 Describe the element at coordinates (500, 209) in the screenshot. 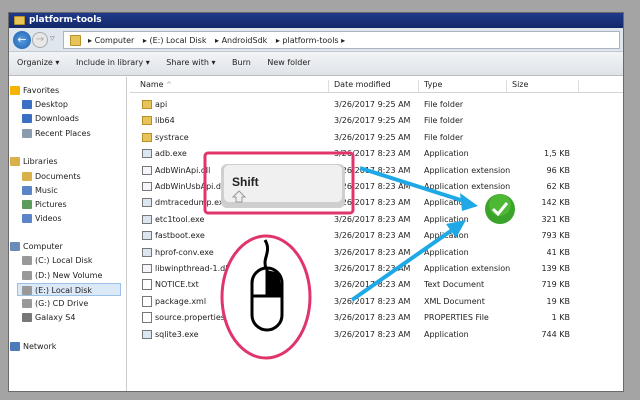

I see `checkmark-icon` at that location.